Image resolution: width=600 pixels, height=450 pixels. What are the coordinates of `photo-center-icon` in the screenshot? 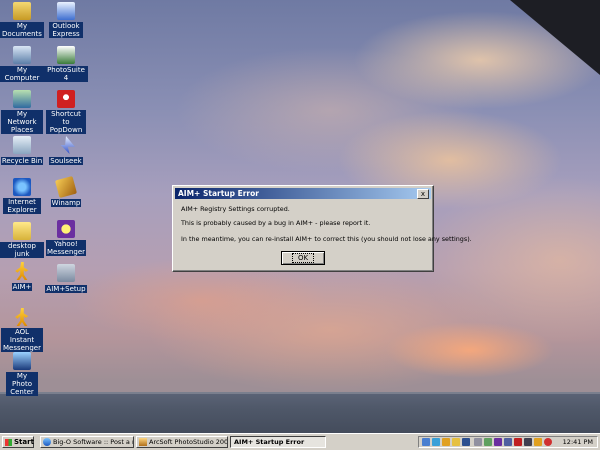 It's located at (22, 361).